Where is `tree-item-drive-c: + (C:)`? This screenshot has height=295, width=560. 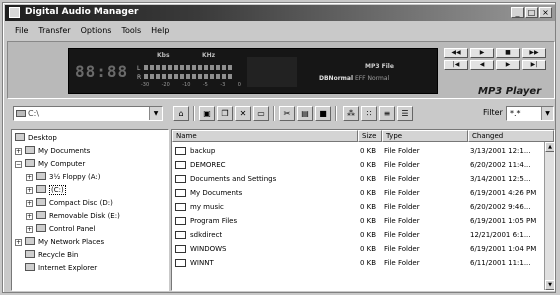
tree-item-drive-c: + (C:) is located at coordinates (46, 190).